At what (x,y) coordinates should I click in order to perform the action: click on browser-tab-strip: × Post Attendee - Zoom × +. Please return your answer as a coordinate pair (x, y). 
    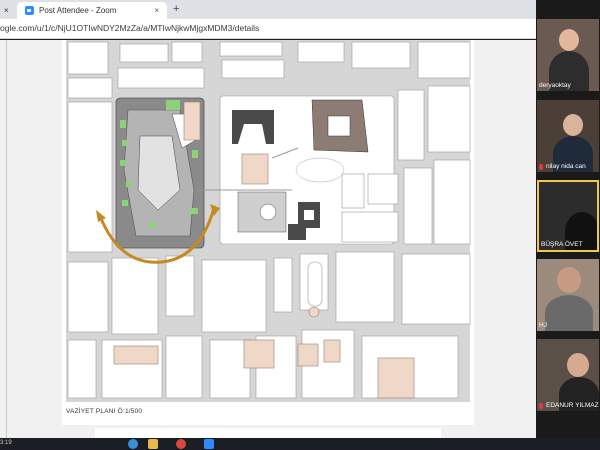
    Looking at the image, I should click on (268, 9).